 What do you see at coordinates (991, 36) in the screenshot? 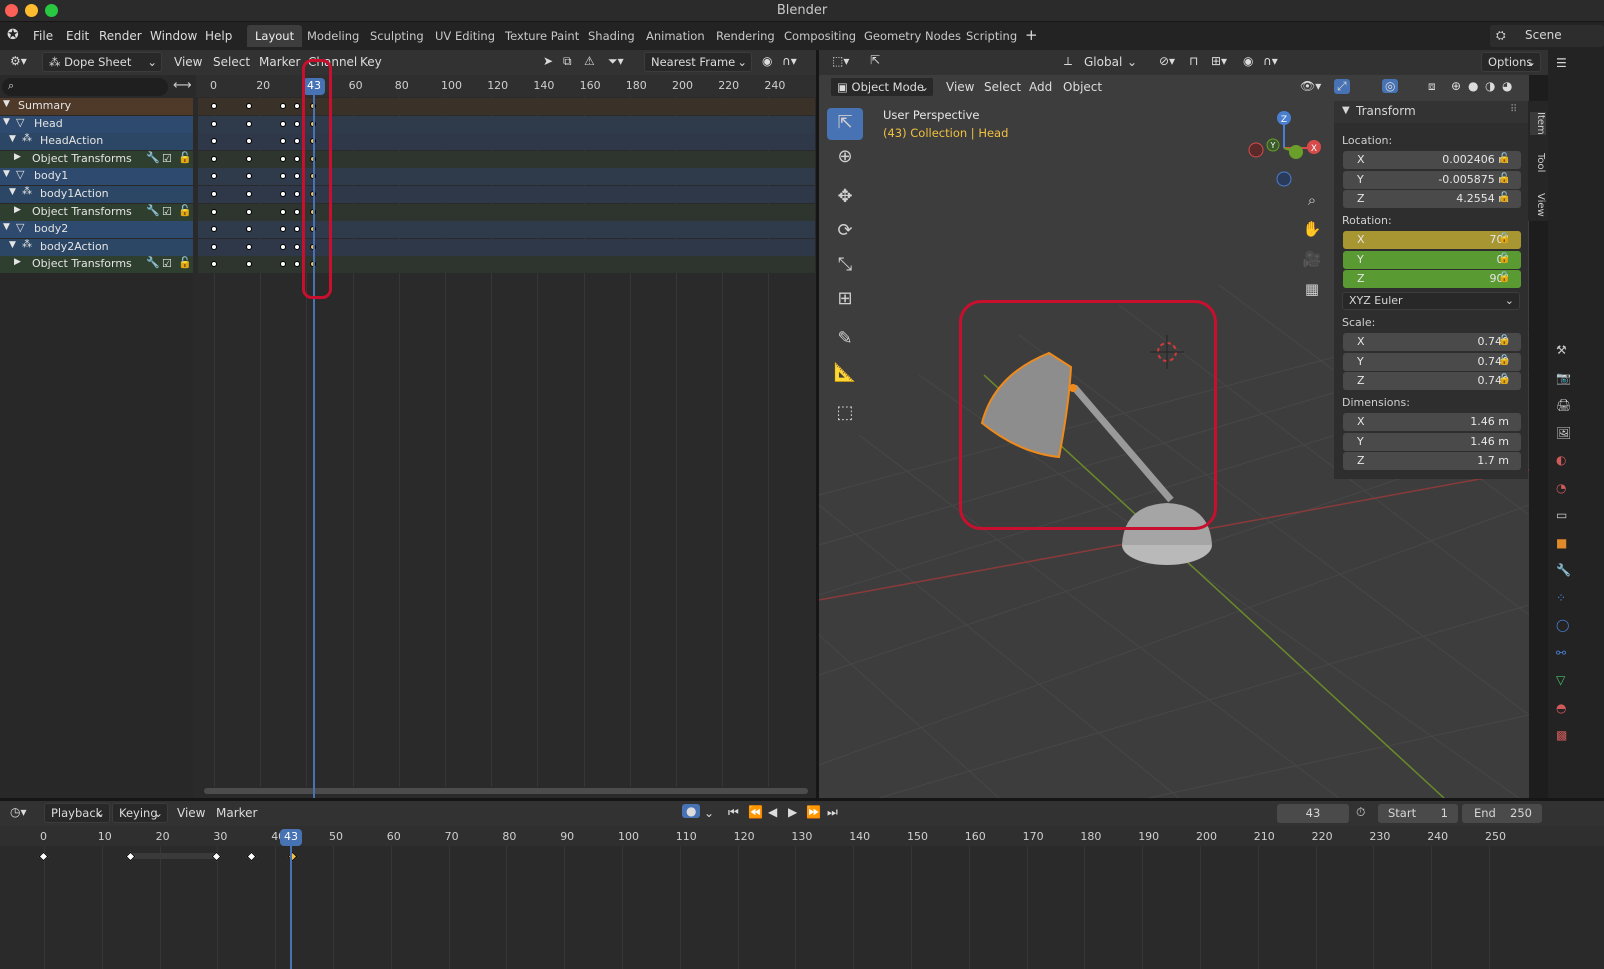
I see `tab-scripting: Scripting` at bounding box center [991, 36].